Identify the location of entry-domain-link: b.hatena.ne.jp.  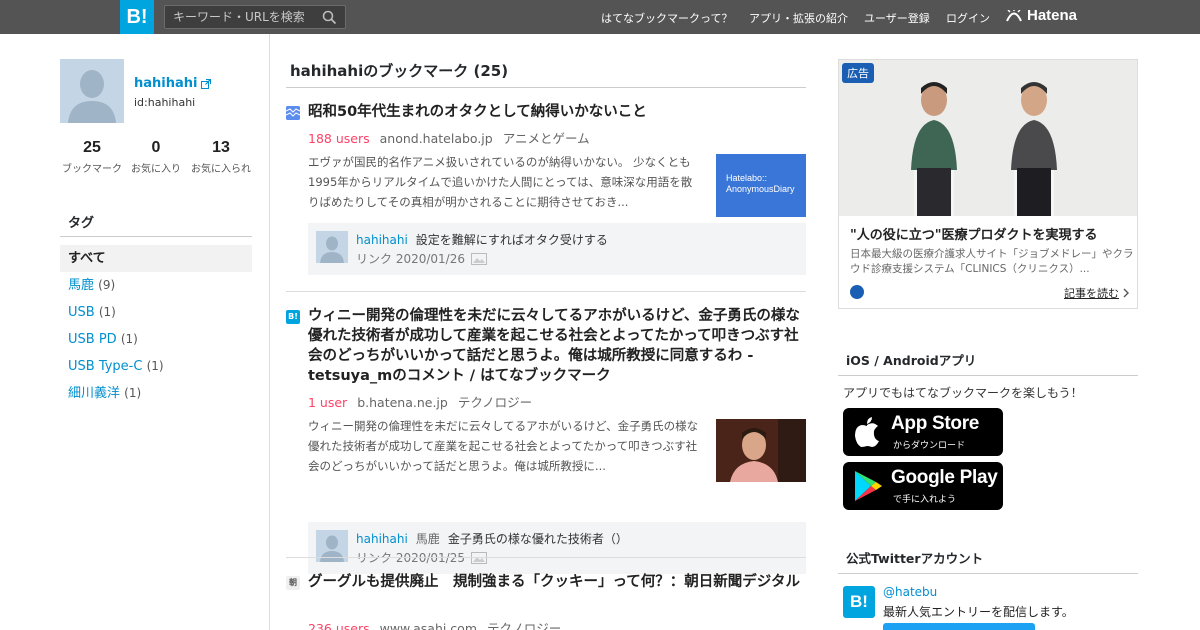
(402, 402).